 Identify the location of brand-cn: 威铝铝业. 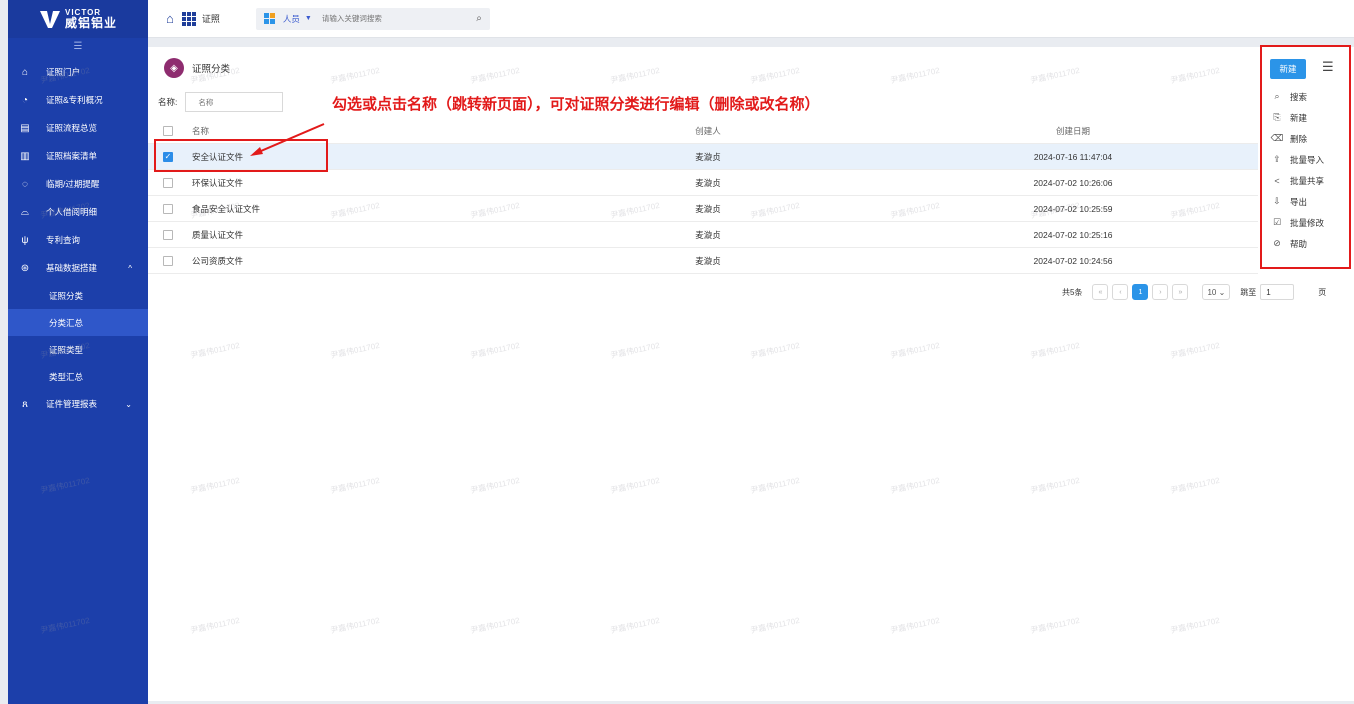
(90, 23).